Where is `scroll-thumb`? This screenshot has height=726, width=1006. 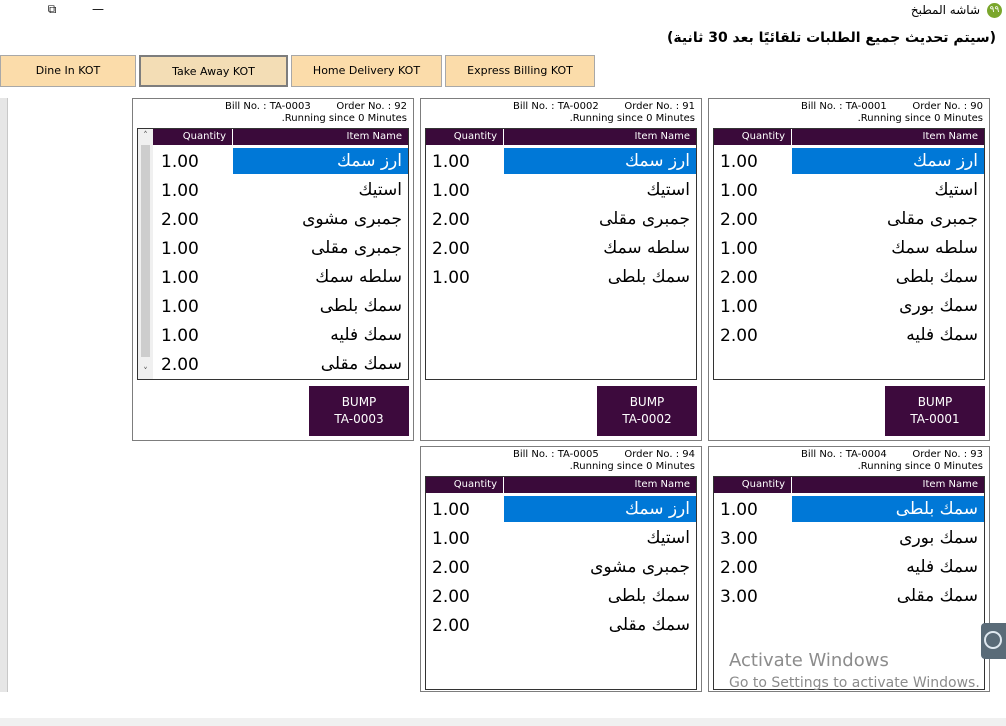 scroll-thumb is located at coordinates (145, 251).